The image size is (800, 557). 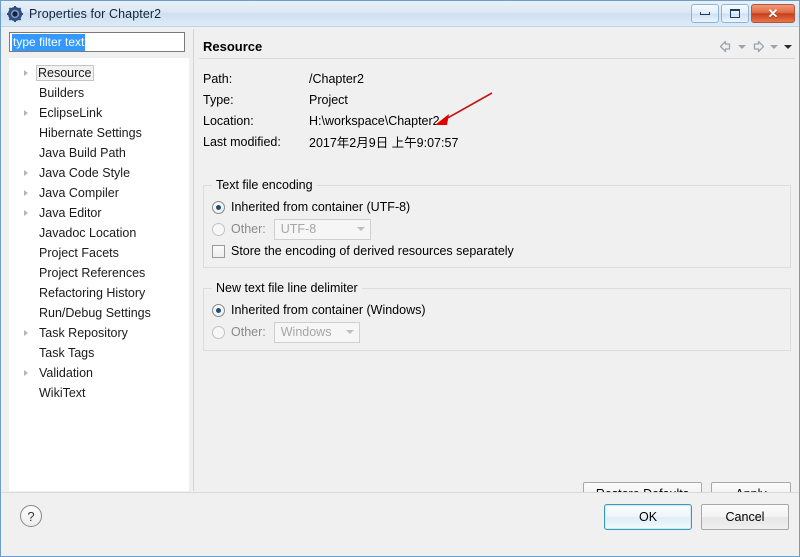 What do you see at coordinates (99, 353) in the screenshot?
I see `tree-item-task-tags: Task Tags` at bounding box center [99, 353].